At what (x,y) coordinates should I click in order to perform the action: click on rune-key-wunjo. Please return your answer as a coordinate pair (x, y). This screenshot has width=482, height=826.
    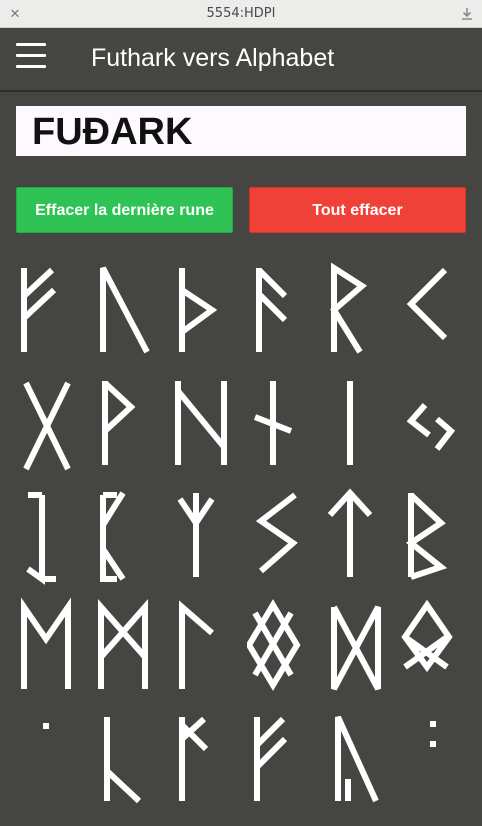
    Looking at the image, I should click on (126, 423).